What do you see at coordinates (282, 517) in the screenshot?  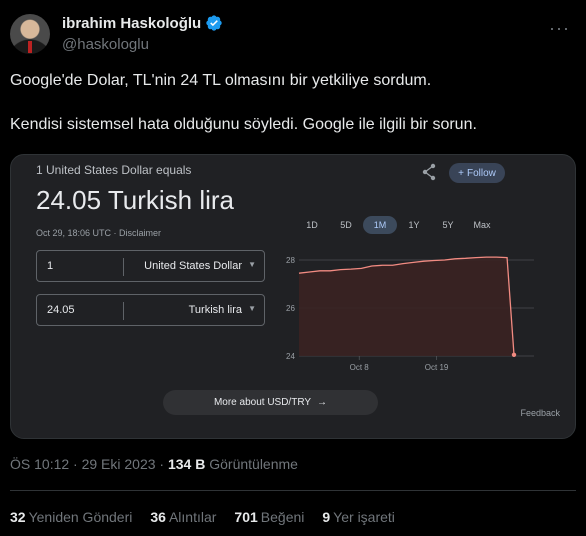 I see `likes-label: Beğeni` at bounding box center [282, 517].